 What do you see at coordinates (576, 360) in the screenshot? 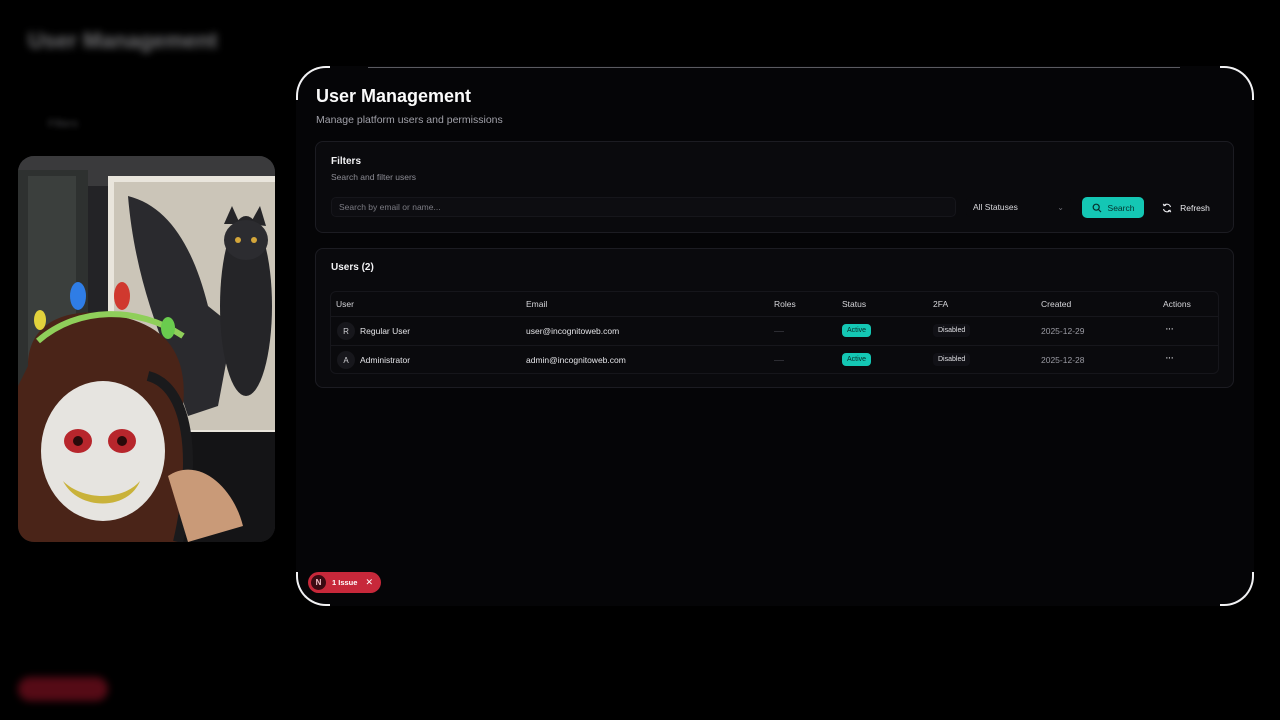
I see `user-email: admin@incognitoweb.com` at bounding box center [576, 360].